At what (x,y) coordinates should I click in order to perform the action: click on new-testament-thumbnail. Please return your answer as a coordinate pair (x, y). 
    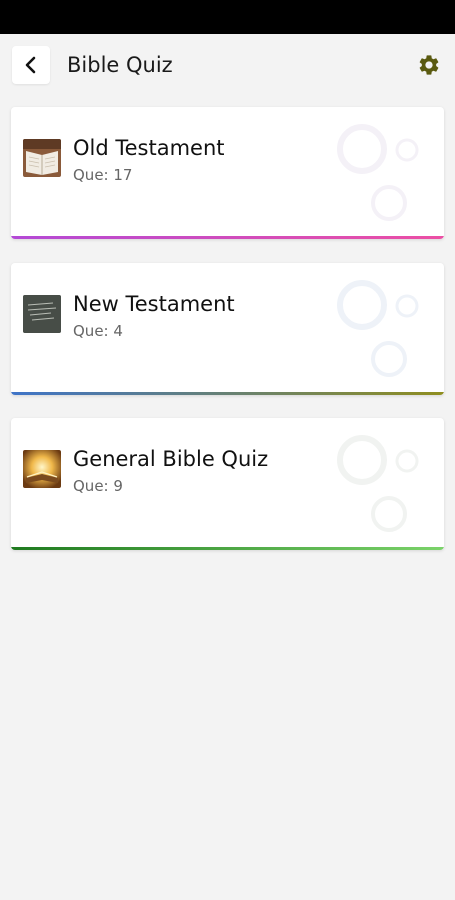
    Looking at the image, I should click on (42, 314).